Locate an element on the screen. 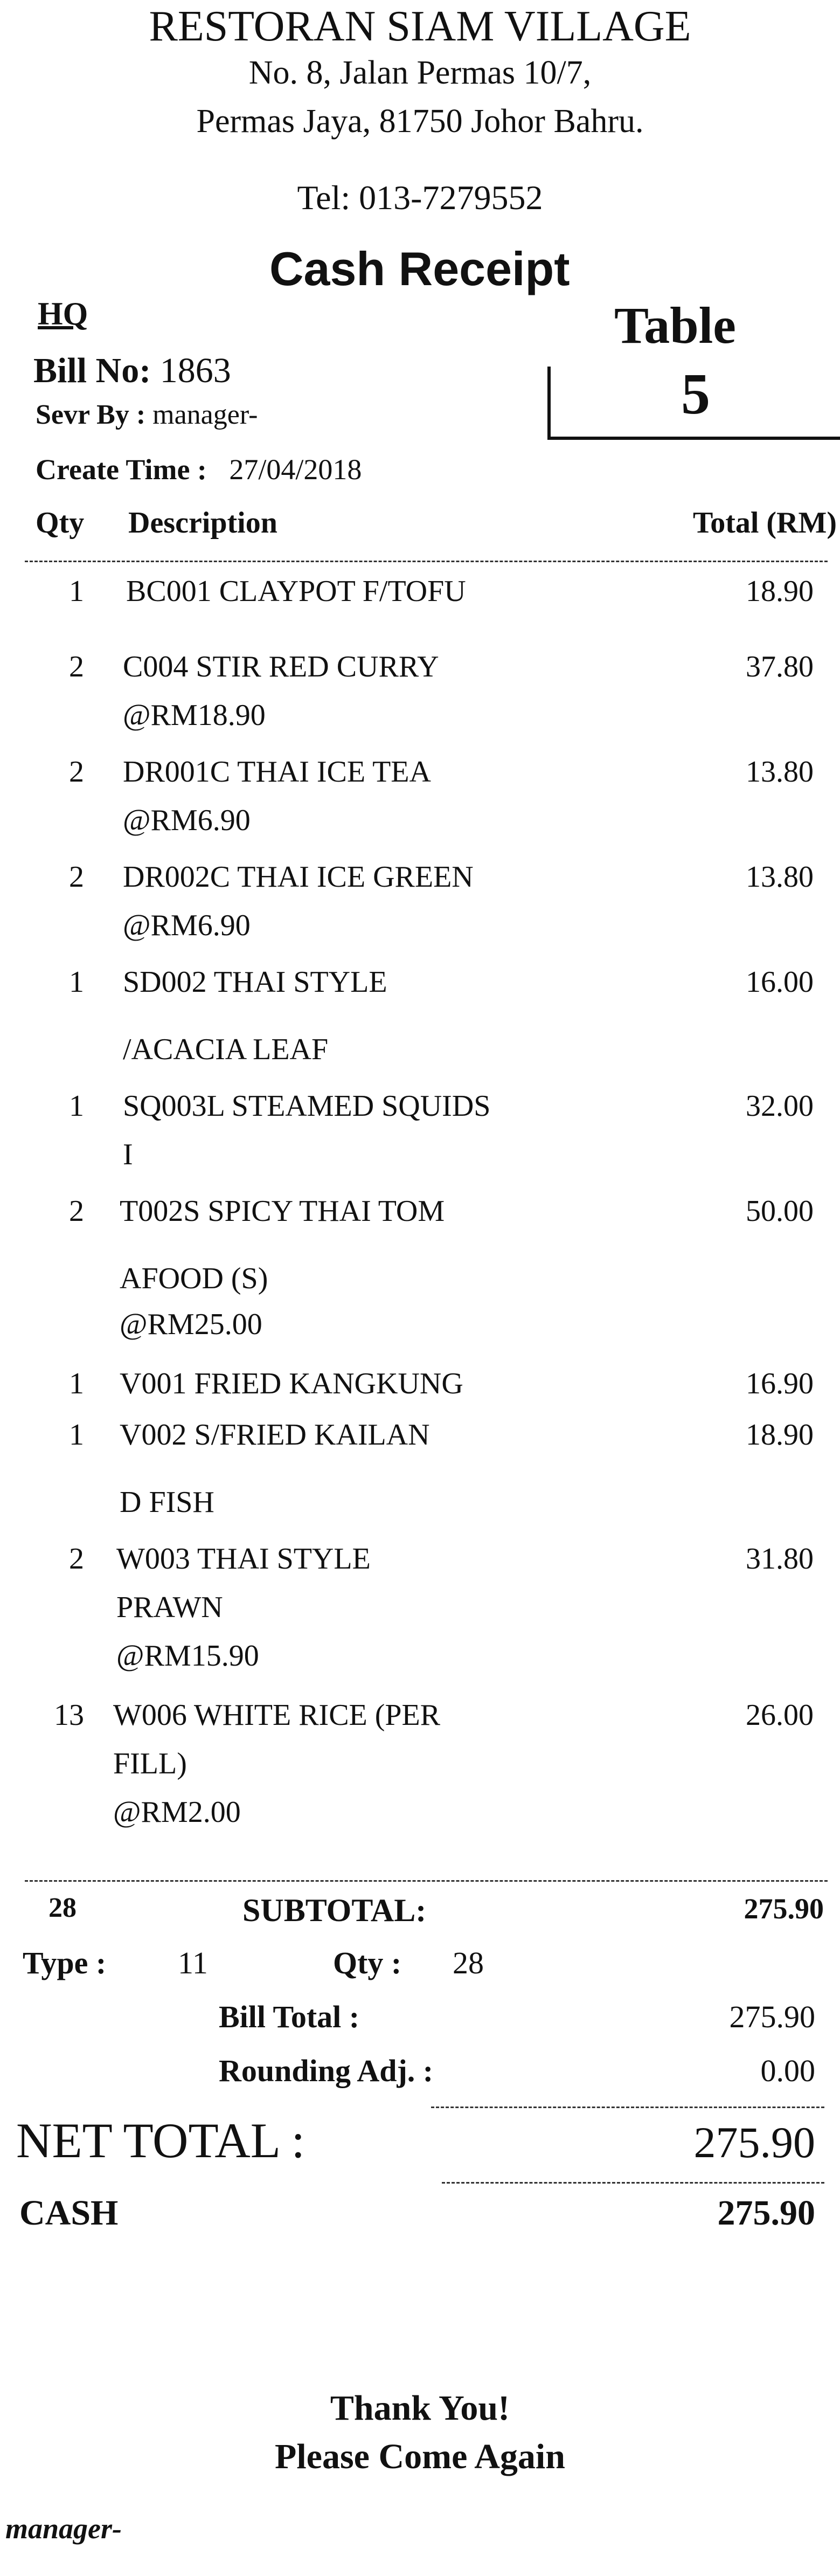  item-description: C004 STIR RED CURRY is located at coordinates (281, 666).